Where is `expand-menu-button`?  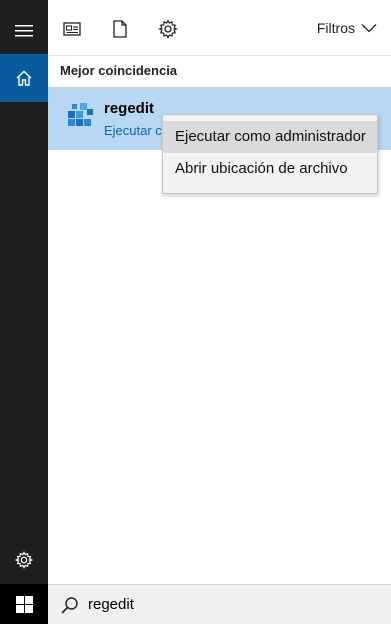
expand-menu-button is located at coordinates (24, 31).